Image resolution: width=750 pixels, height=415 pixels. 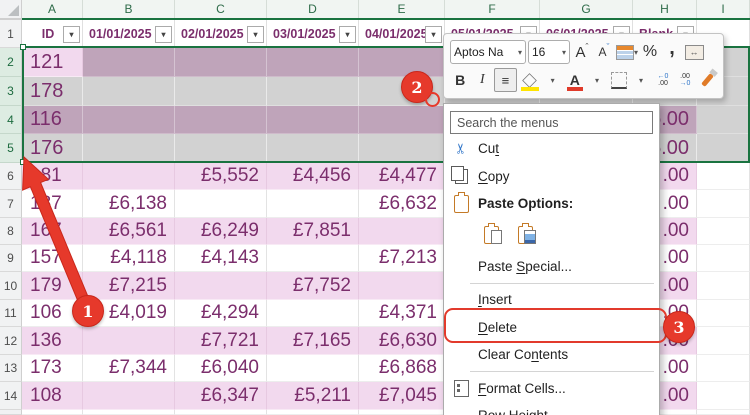 What do you see at coordinates (11, 258) in the screenshot?
I see `row-header-9: 9` at bounding box center [11, 258].